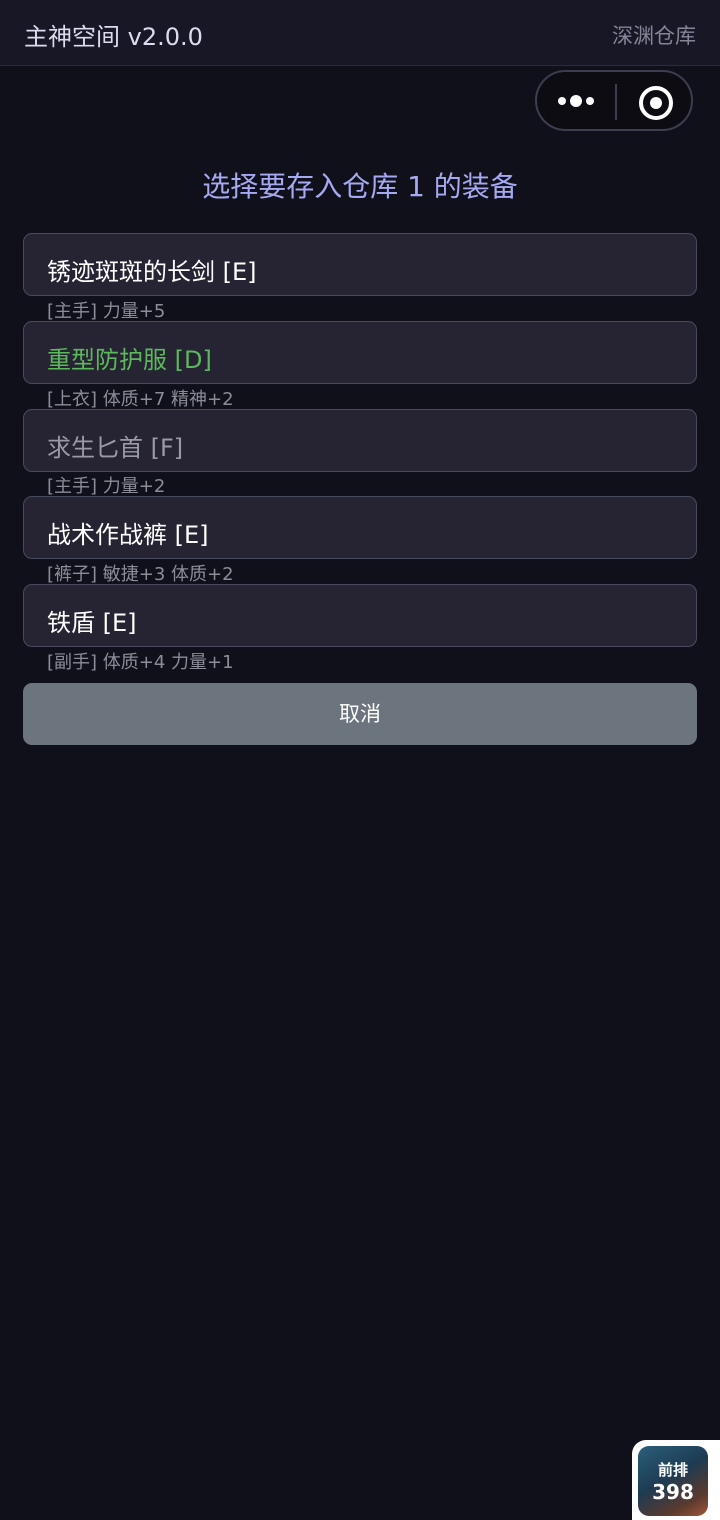 This screenshot has height=1520, width=720. What do you see at coordinates (129, 360) in the screenshot?
I see `equipment-name: 重型防护服 [D]` at bounding box center [129, 360].